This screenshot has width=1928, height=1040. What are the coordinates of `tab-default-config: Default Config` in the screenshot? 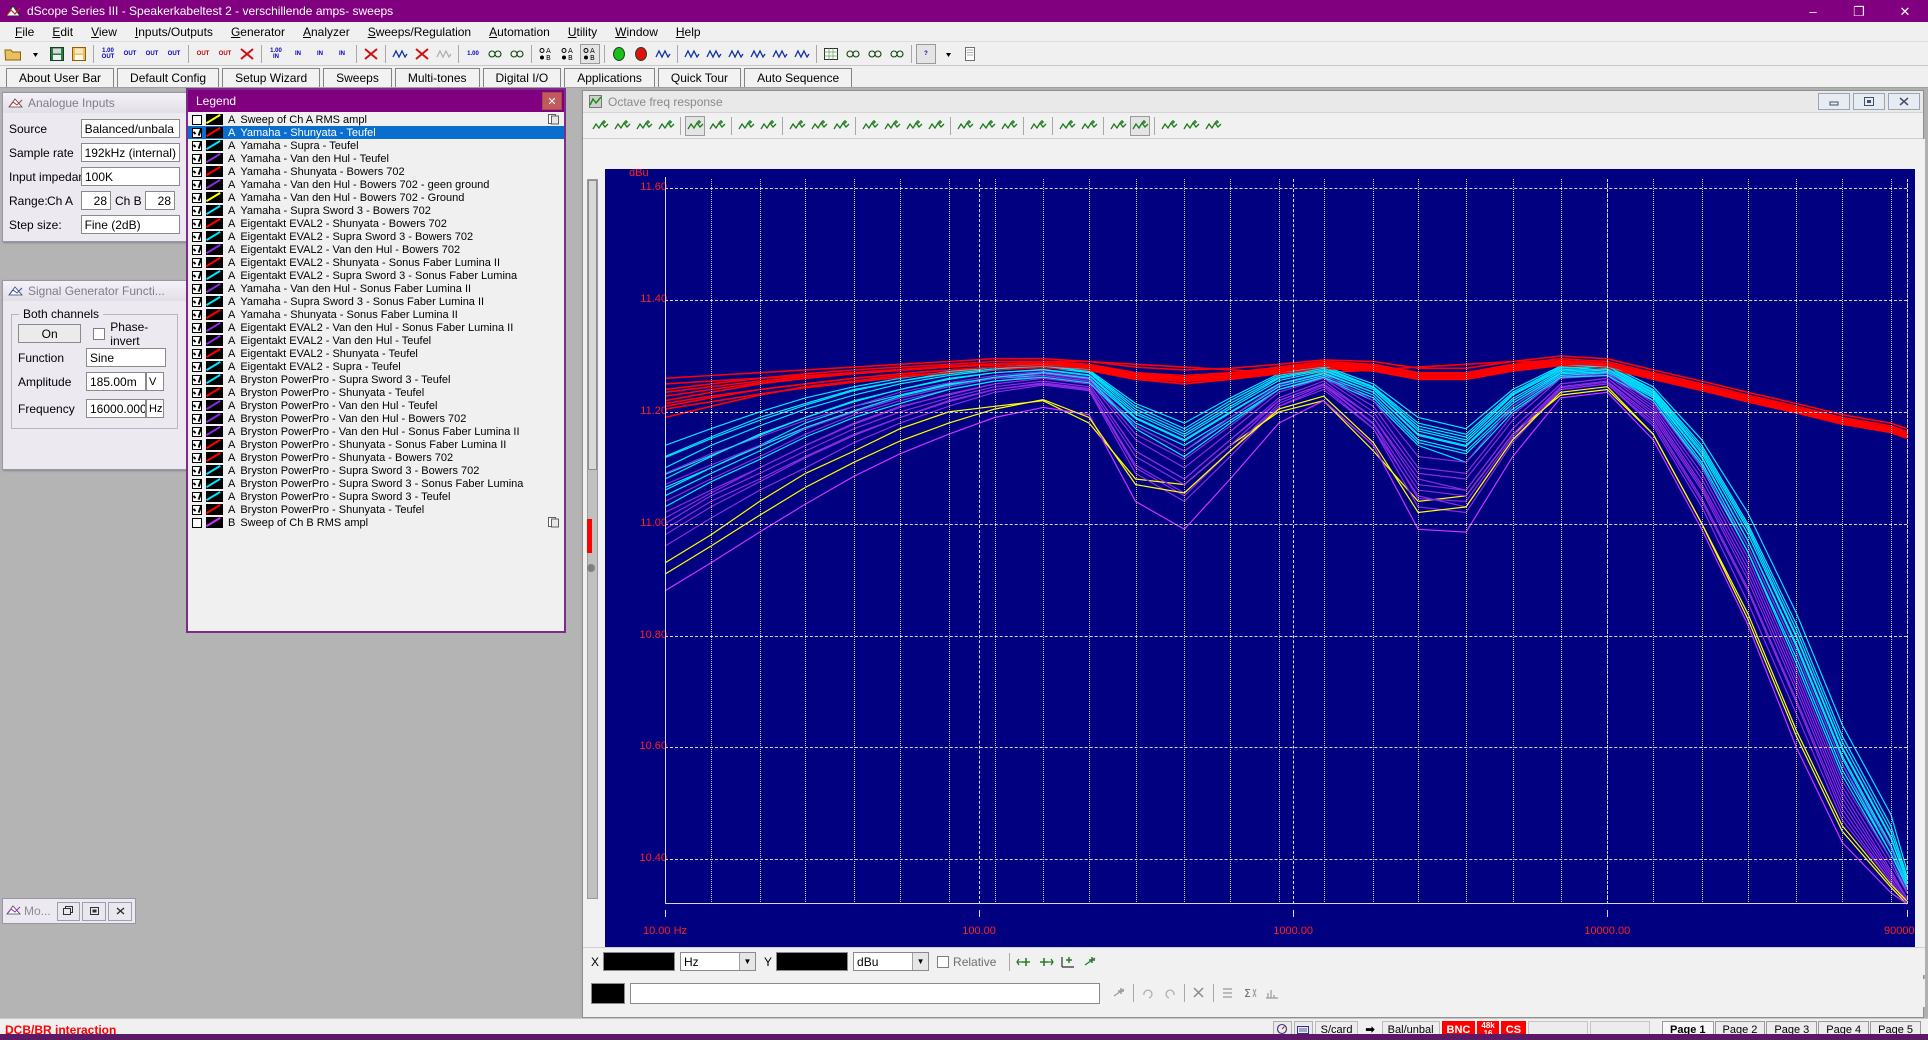 It's located at (168, 77).